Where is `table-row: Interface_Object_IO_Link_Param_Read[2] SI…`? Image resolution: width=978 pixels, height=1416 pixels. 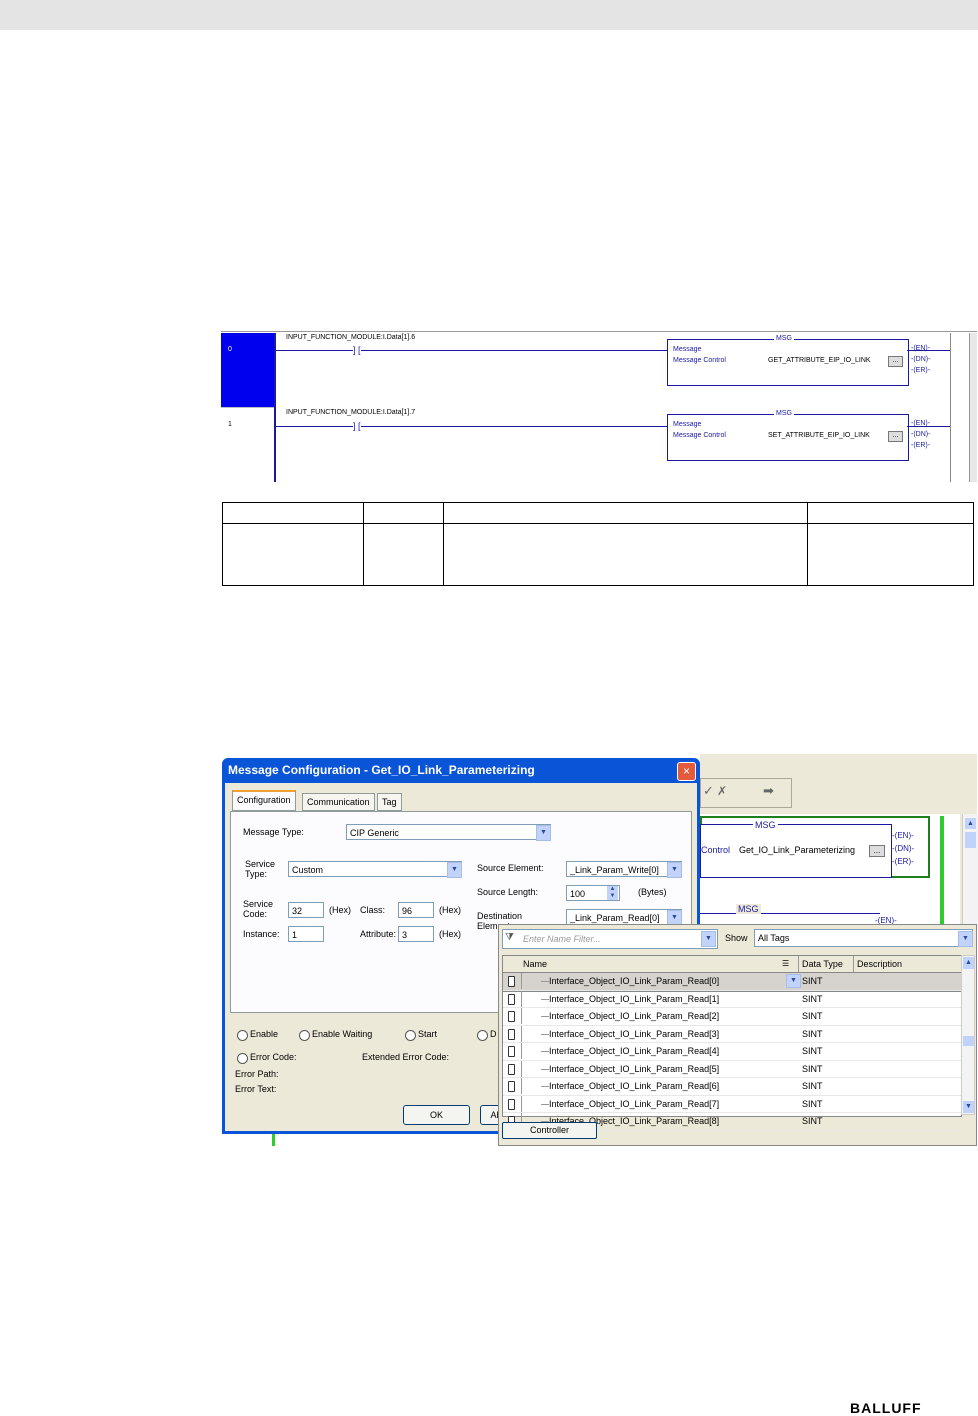
table-row: Interface_Object_IO_Link_Param_Read[2] SI… is located at coordinates (732, 1017).